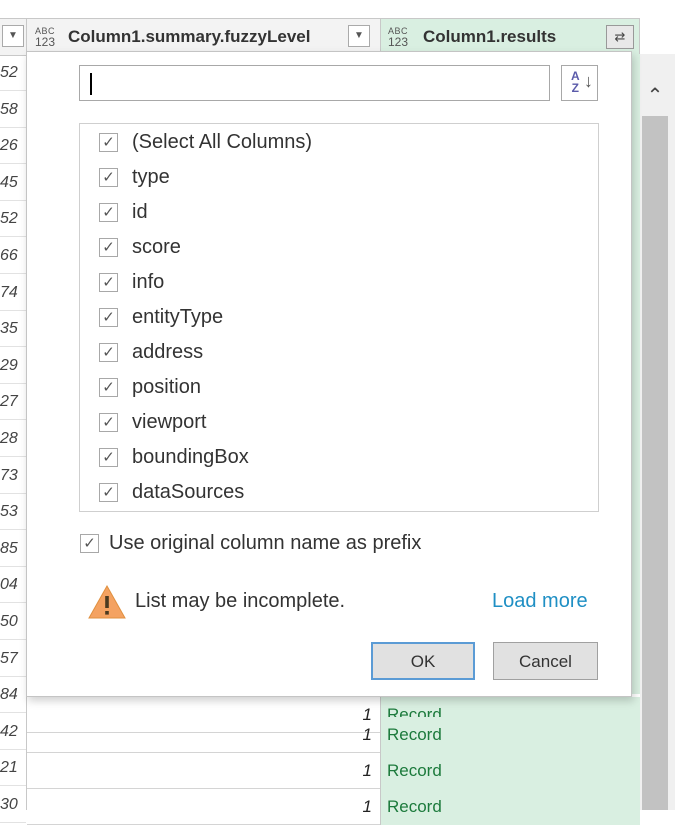 This screenshot has width=675, height=825. What do you see at coordinates (347, 604) in the screenshot?
I see `warning-row: List may be incomplete. Load more` at bounding box center [347, 604].